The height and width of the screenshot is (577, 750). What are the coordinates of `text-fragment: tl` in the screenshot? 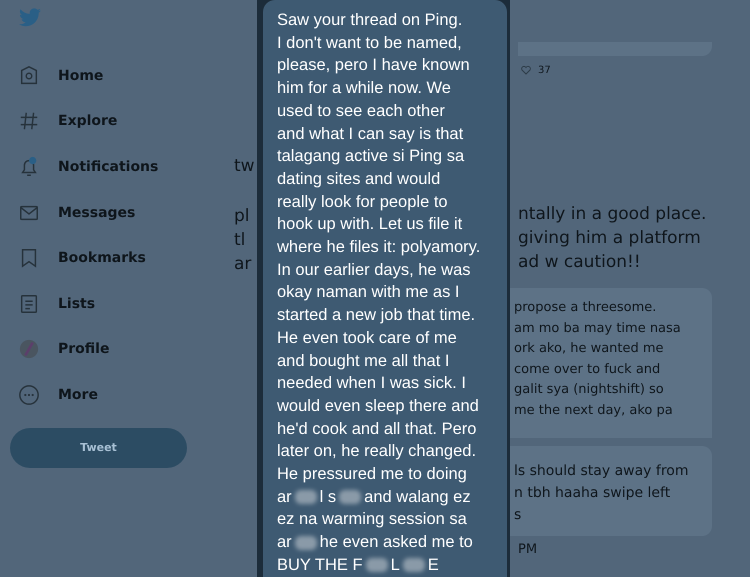 It's located at (240, 240).